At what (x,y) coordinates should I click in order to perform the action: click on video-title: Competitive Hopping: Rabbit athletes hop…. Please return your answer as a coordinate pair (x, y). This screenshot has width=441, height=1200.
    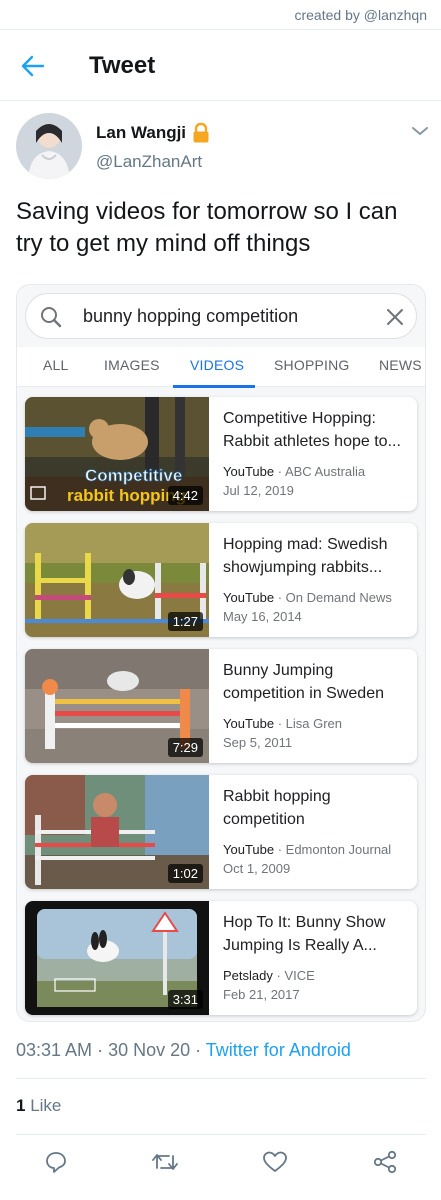
    Looking at the image, I should click on (315, 430).